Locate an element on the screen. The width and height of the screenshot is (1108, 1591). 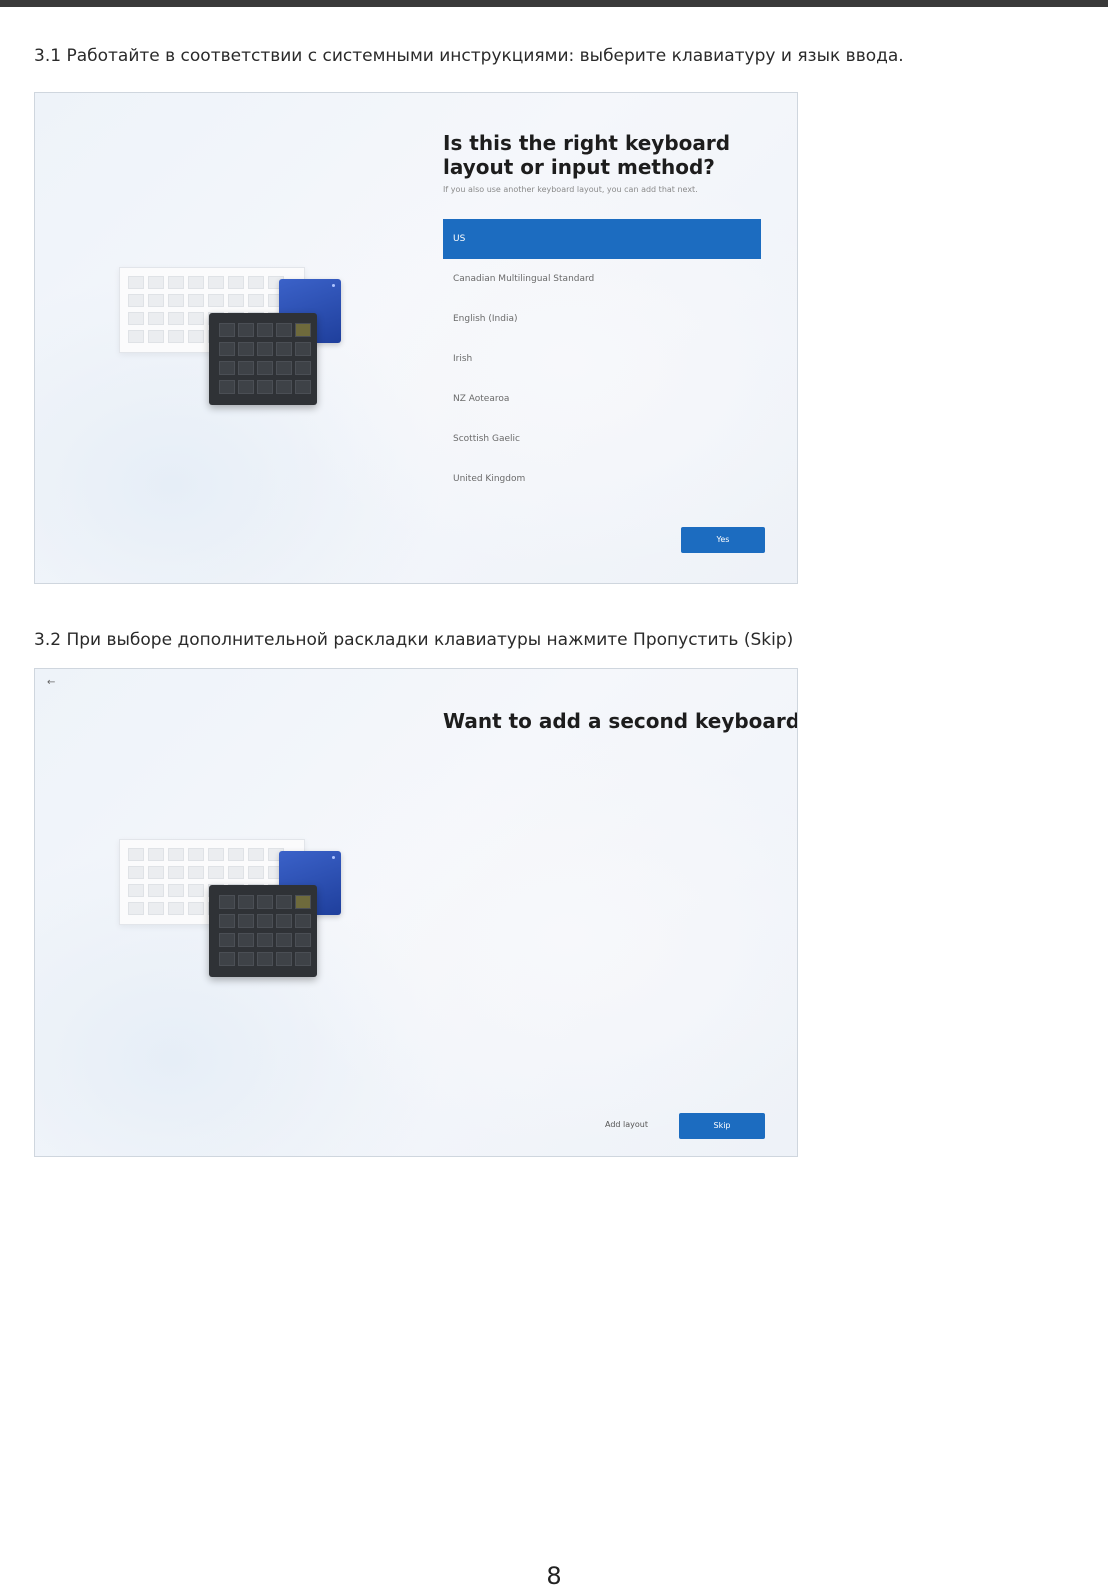
back-arrow-icon: ← is located at coordinates (51, 682).